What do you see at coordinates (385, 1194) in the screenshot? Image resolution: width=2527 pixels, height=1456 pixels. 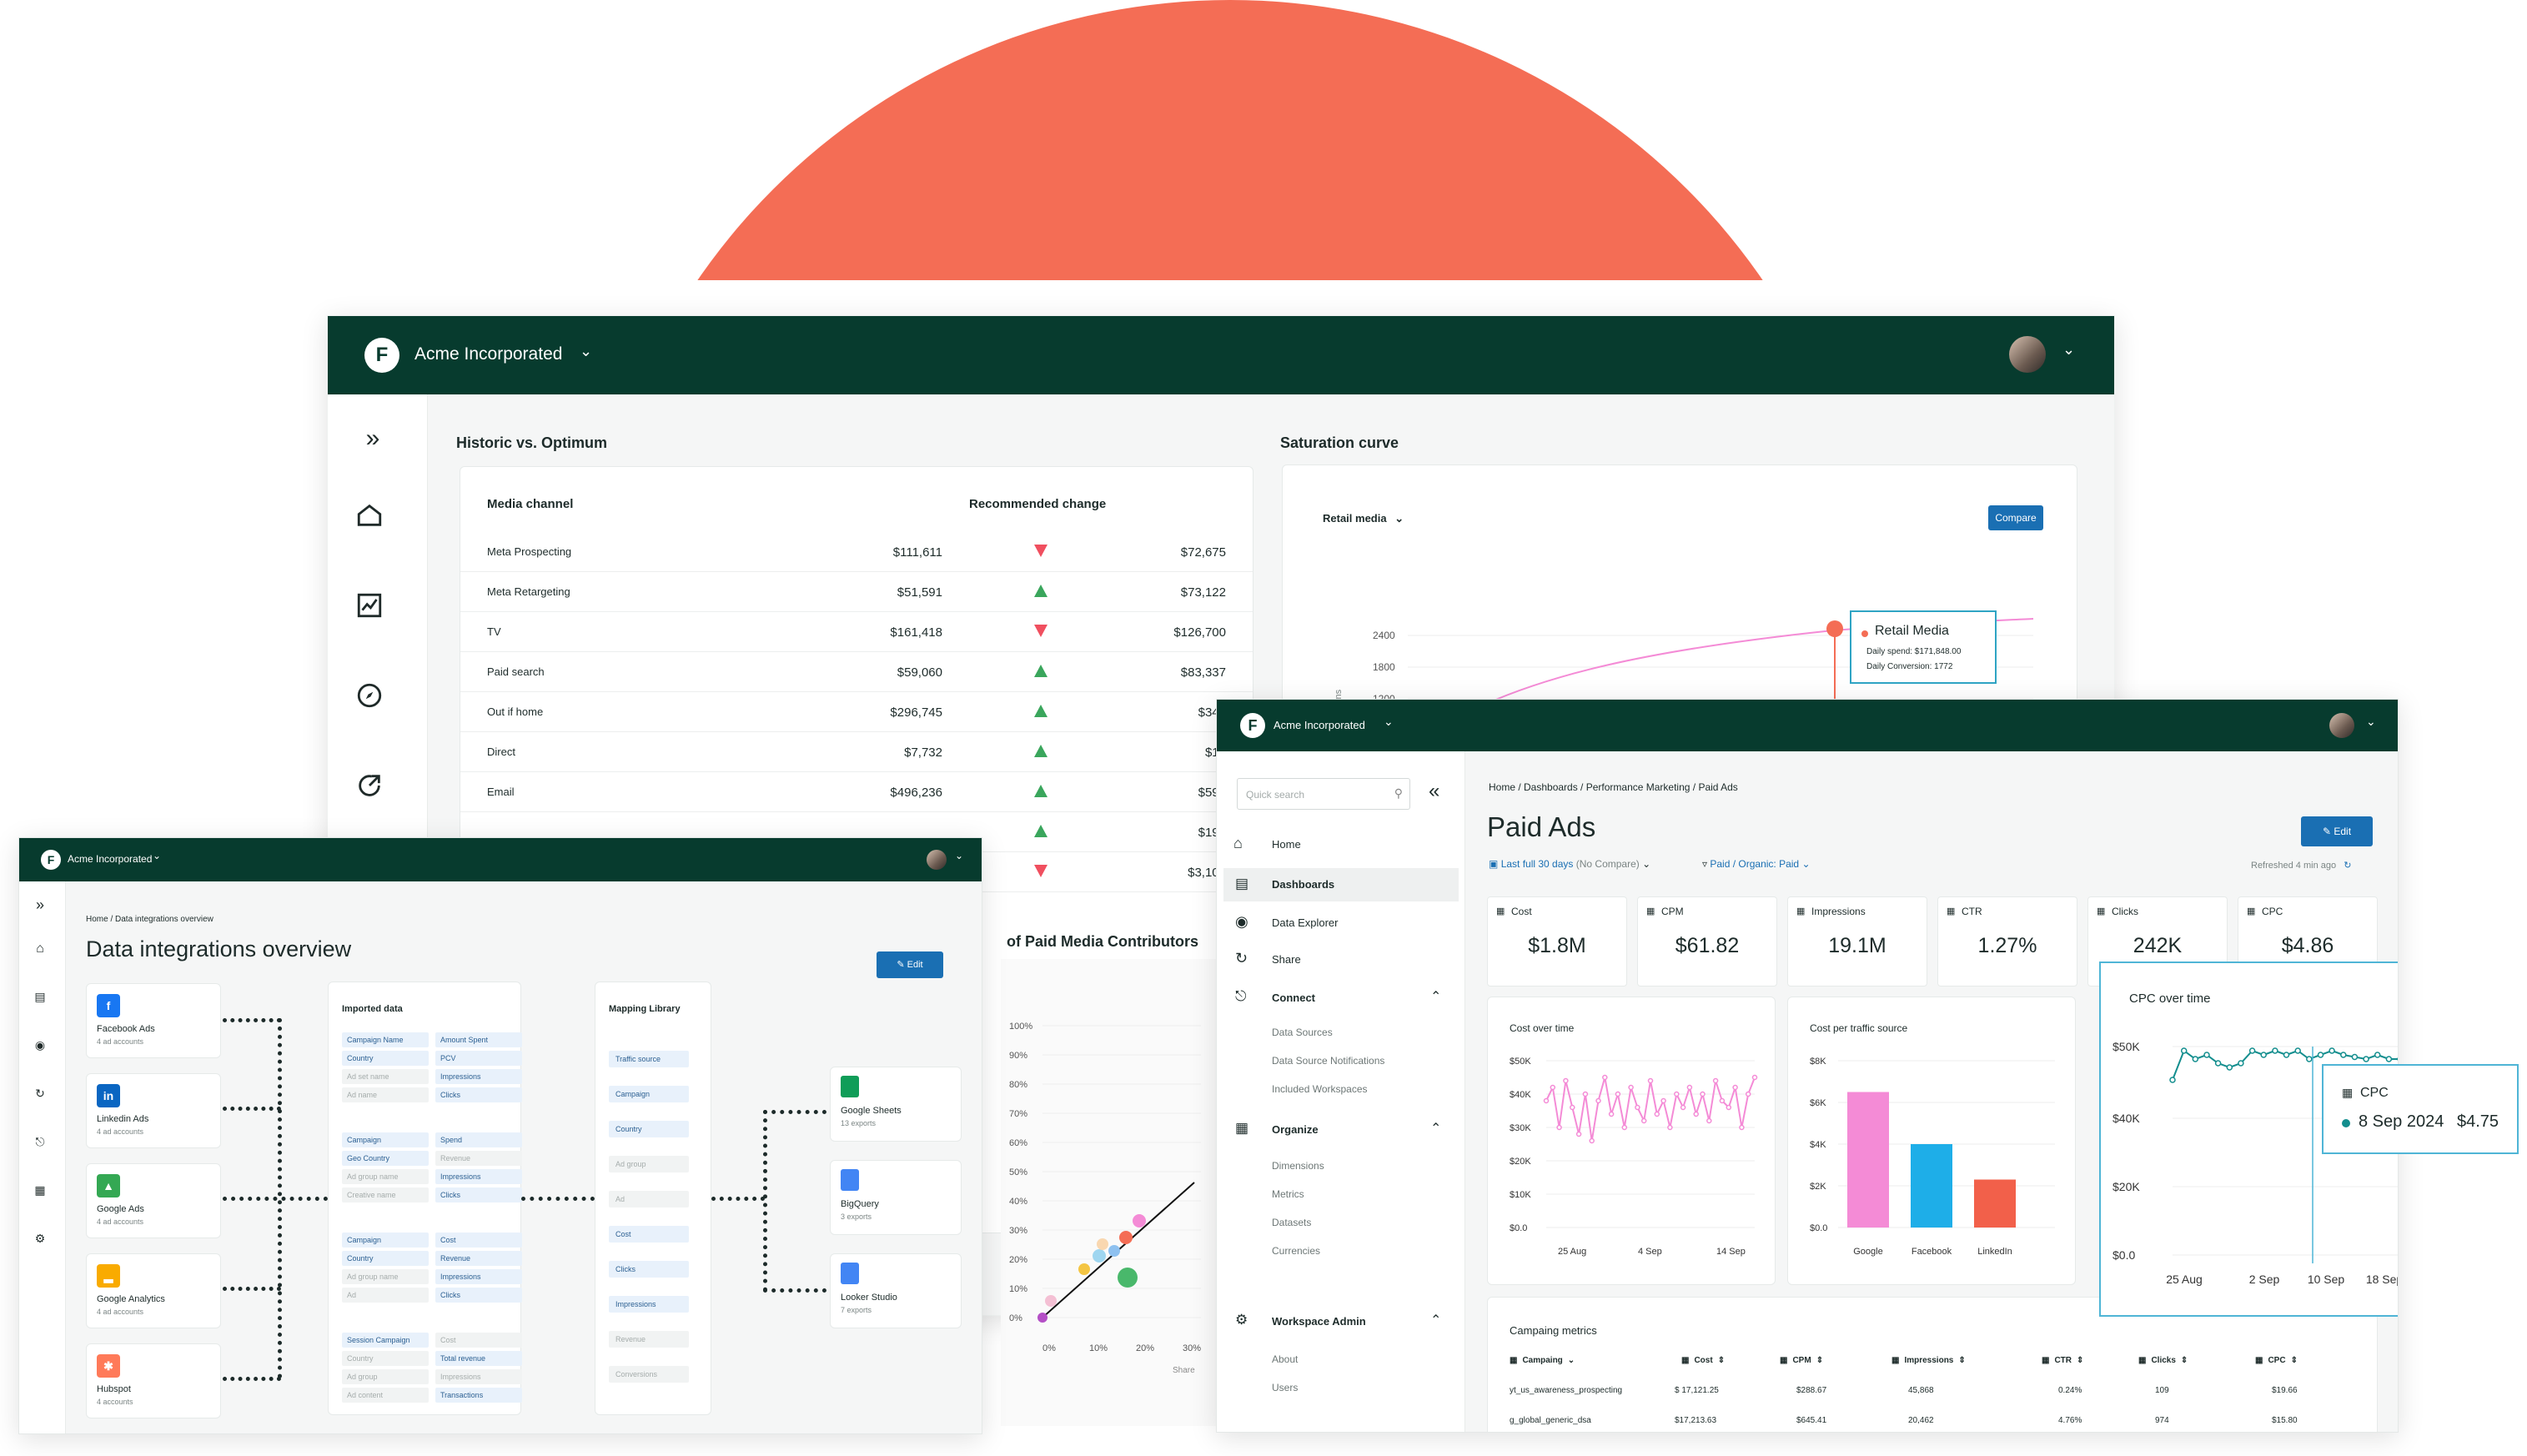 I see `field-chip: Creative name` at bounding box center [385, 1194].